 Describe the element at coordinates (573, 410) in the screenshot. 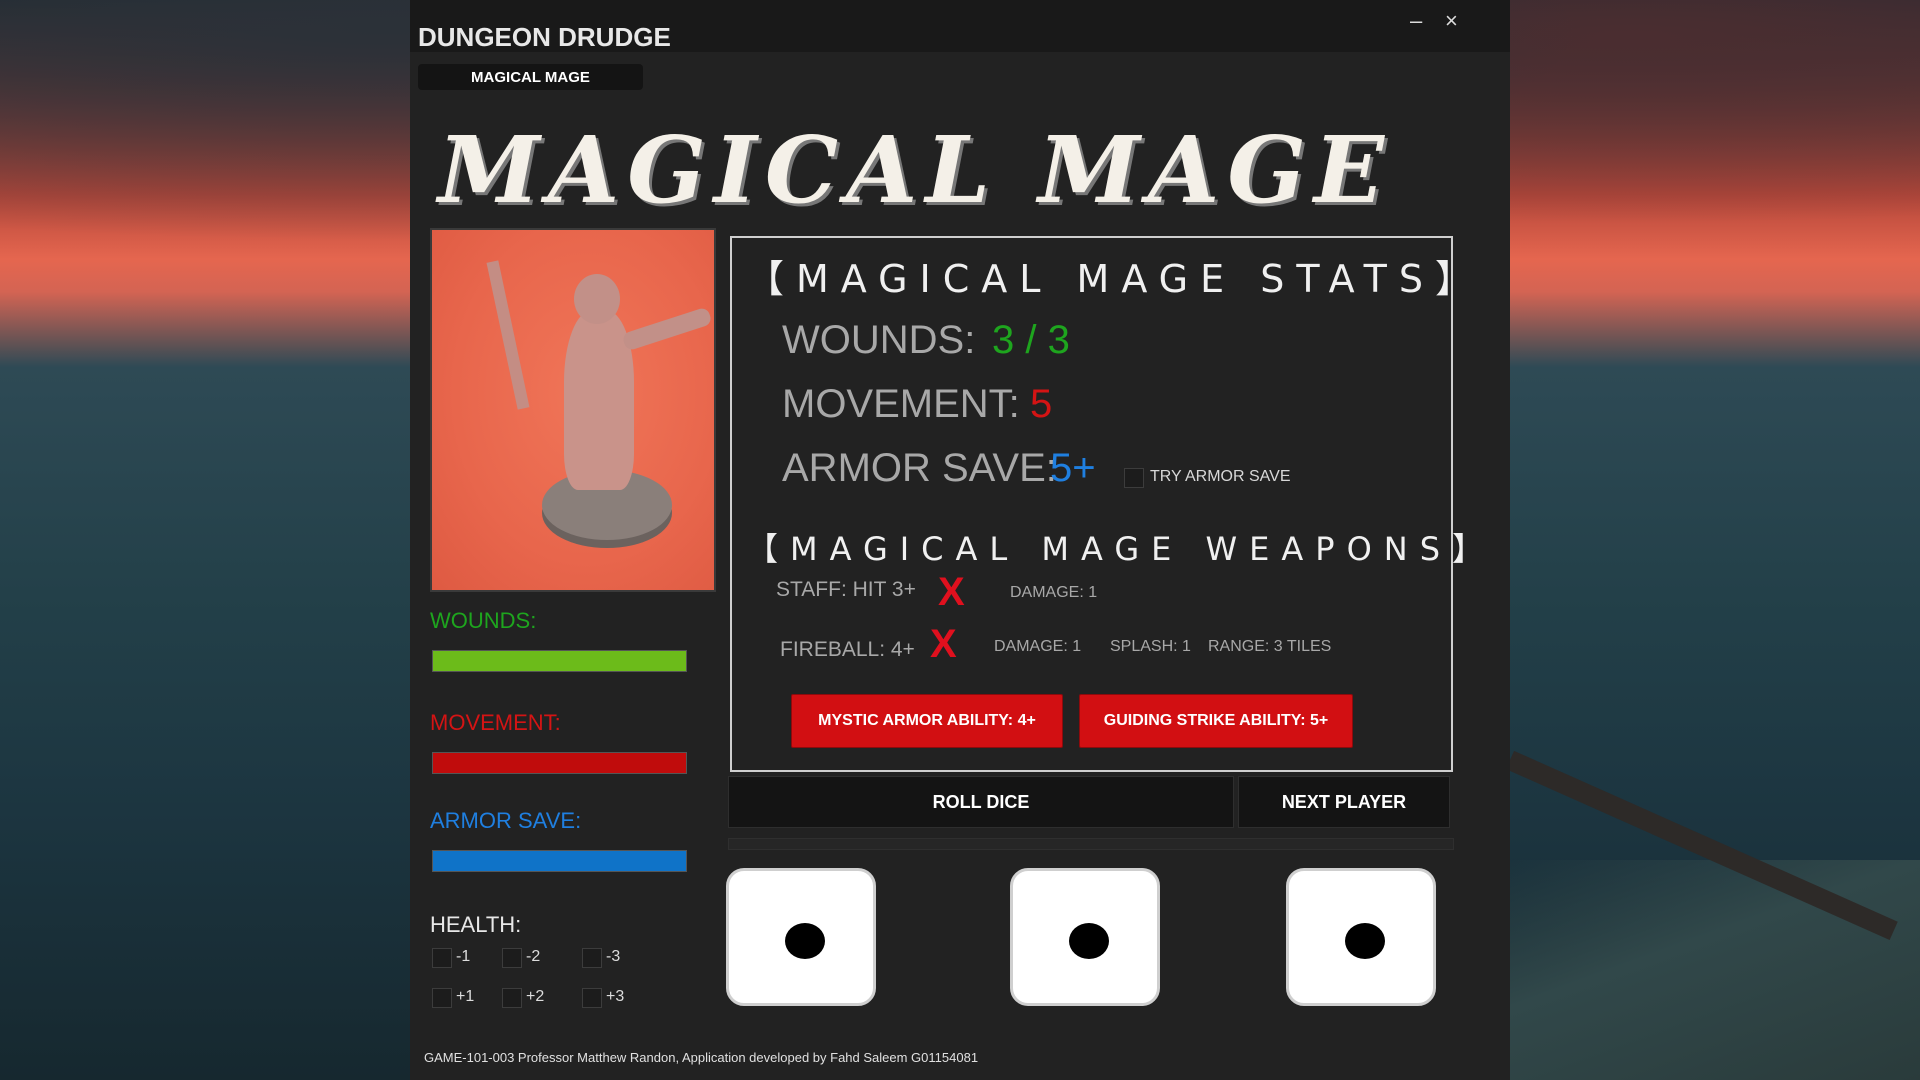

I see `character-portrait` at that location.